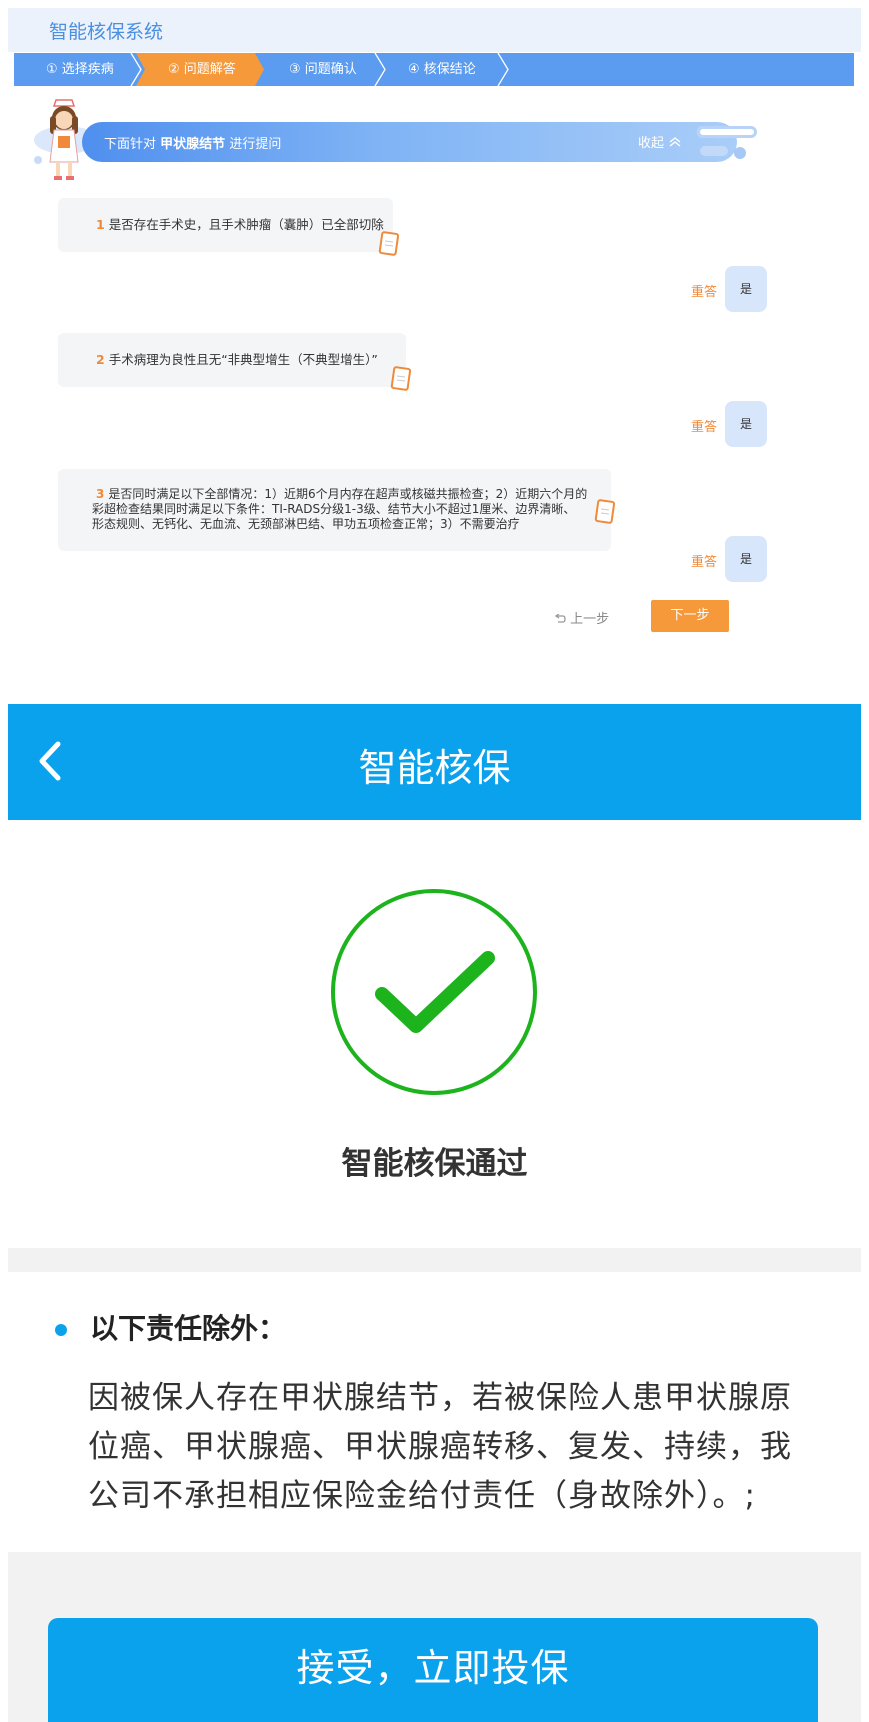  What do you see at coordinates (130, 144) in the screenshot?
I see `banner-prefix: 下面针对` at bounding box center [130, 144].